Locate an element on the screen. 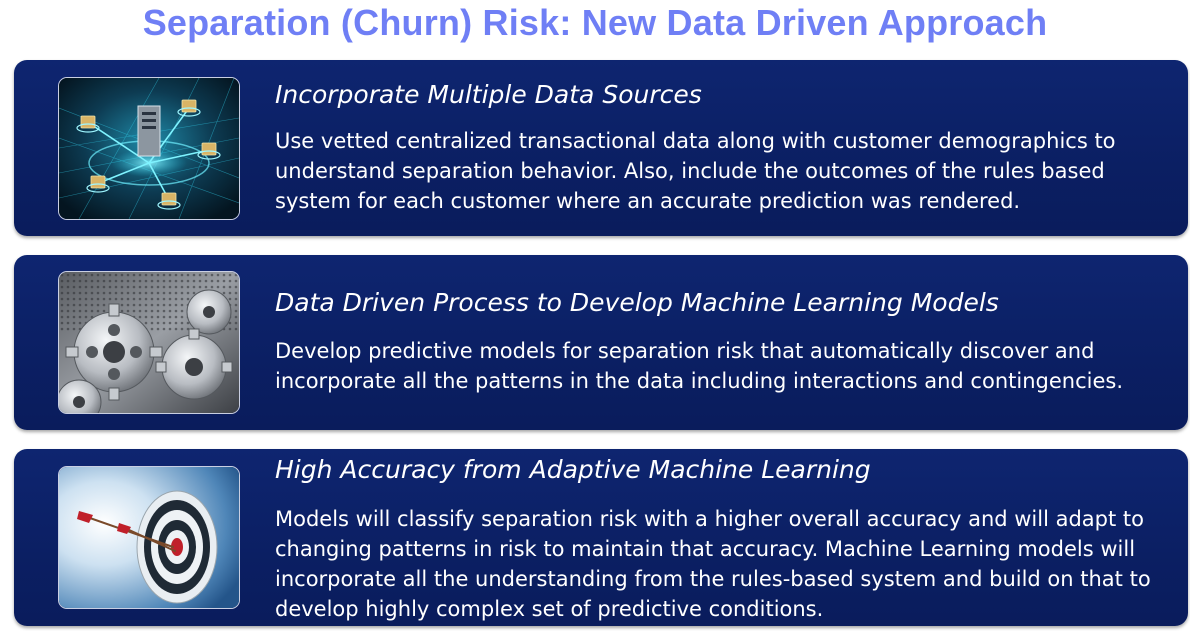  panel-heading: Incorporate Multiple Data Sources is located at coordinates (488, 94).